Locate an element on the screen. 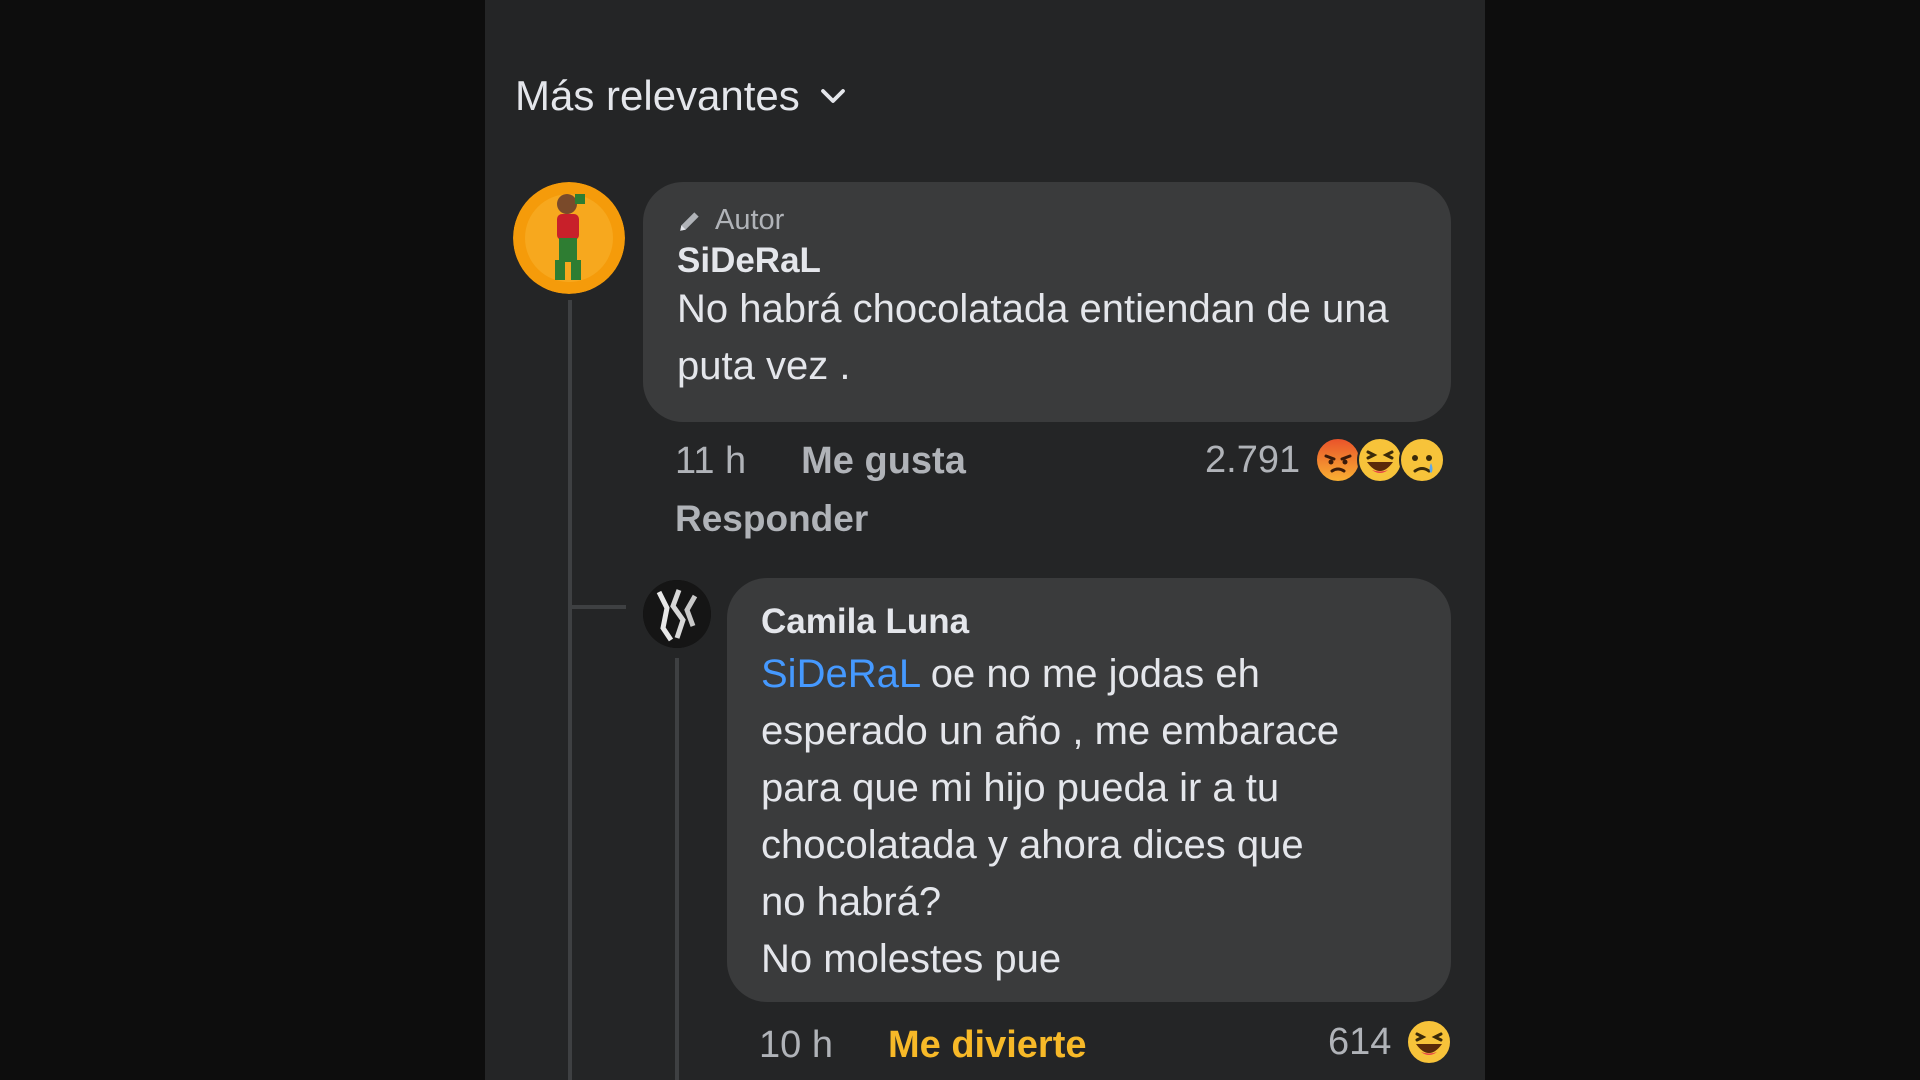  comment-meta: 11 h Me gusta is located at coordinates (820, 461).